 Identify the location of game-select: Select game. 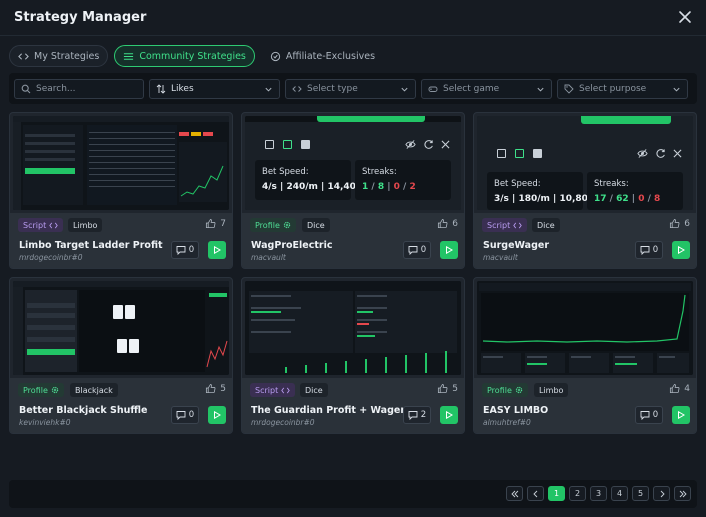
(486, 88).